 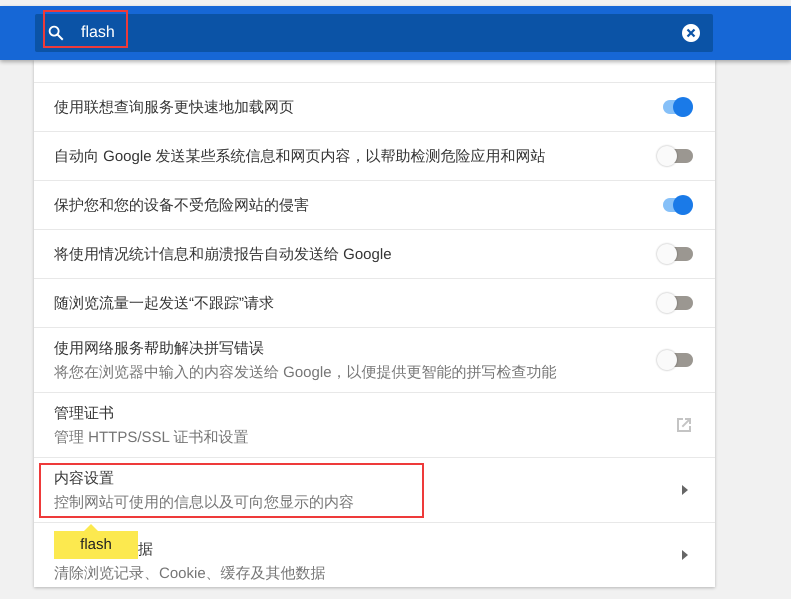 I want to click on settings-row: 将使用情况统计信息和崩溃报告自动发送给 Google, so click(x=374, y=253).